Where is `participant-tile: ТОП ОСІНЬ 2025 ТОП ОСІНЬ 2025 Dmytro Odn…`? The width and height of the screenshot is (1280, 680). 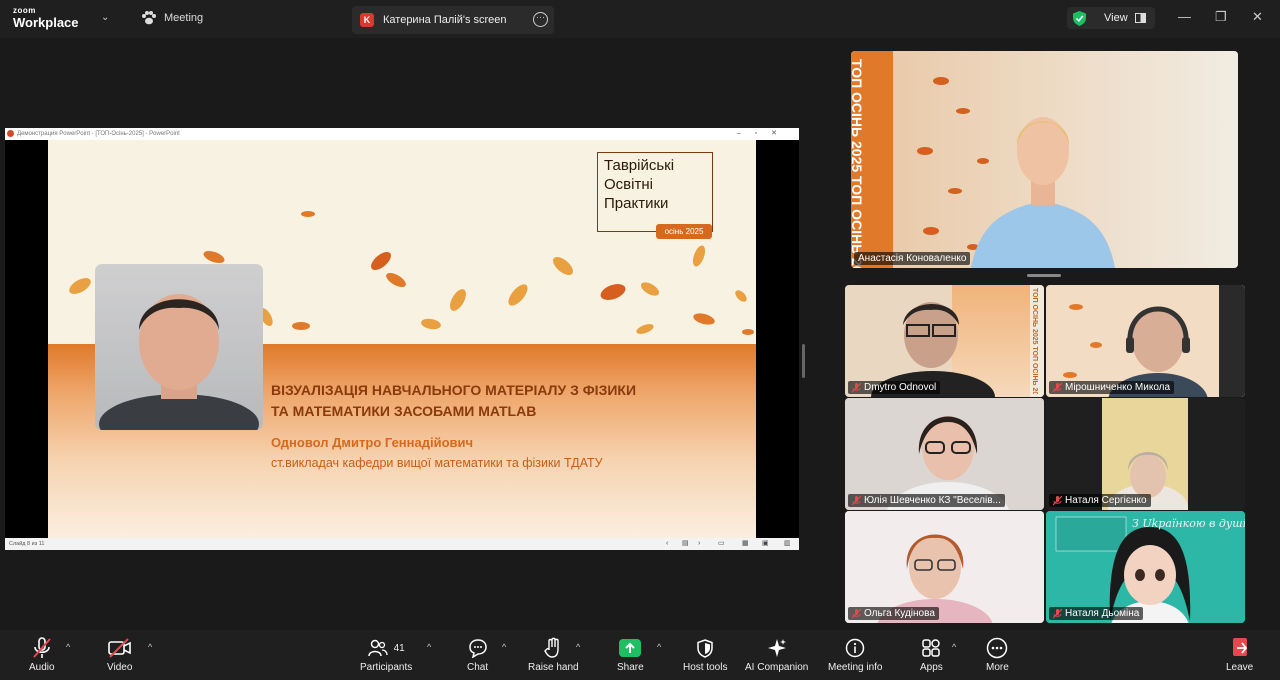
participant-tile: ТОП ОСІНЬ 2025 ТОП ОСІНЬ 2025 Dmytro Odn… is located at coordinates (944, 341).